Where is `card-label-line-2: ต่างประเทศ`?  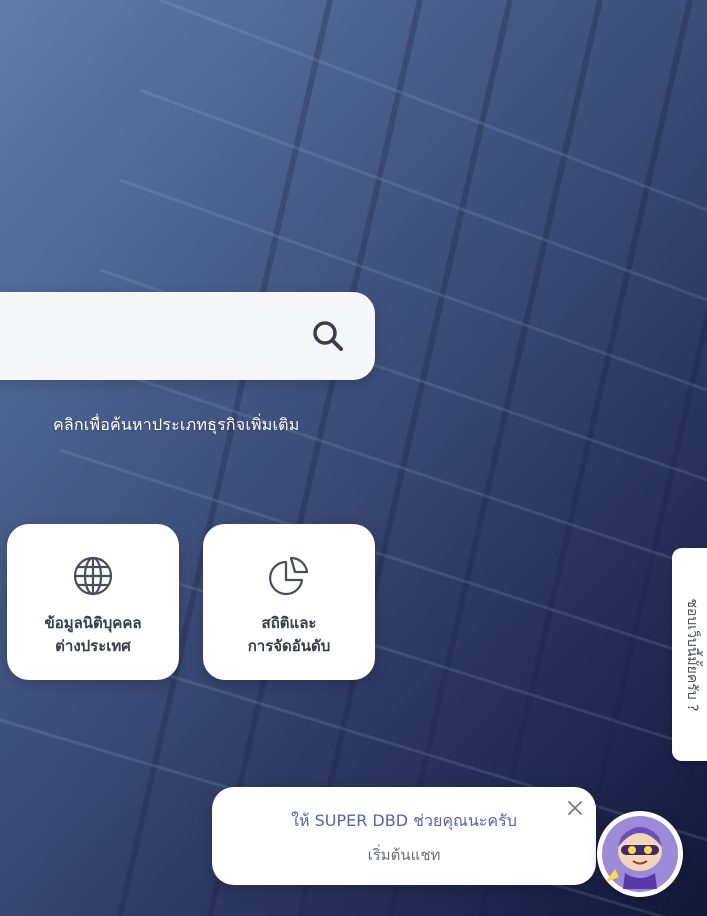 card-label-line-2: ต่างประเทศ is located at coordinates (93, 646).